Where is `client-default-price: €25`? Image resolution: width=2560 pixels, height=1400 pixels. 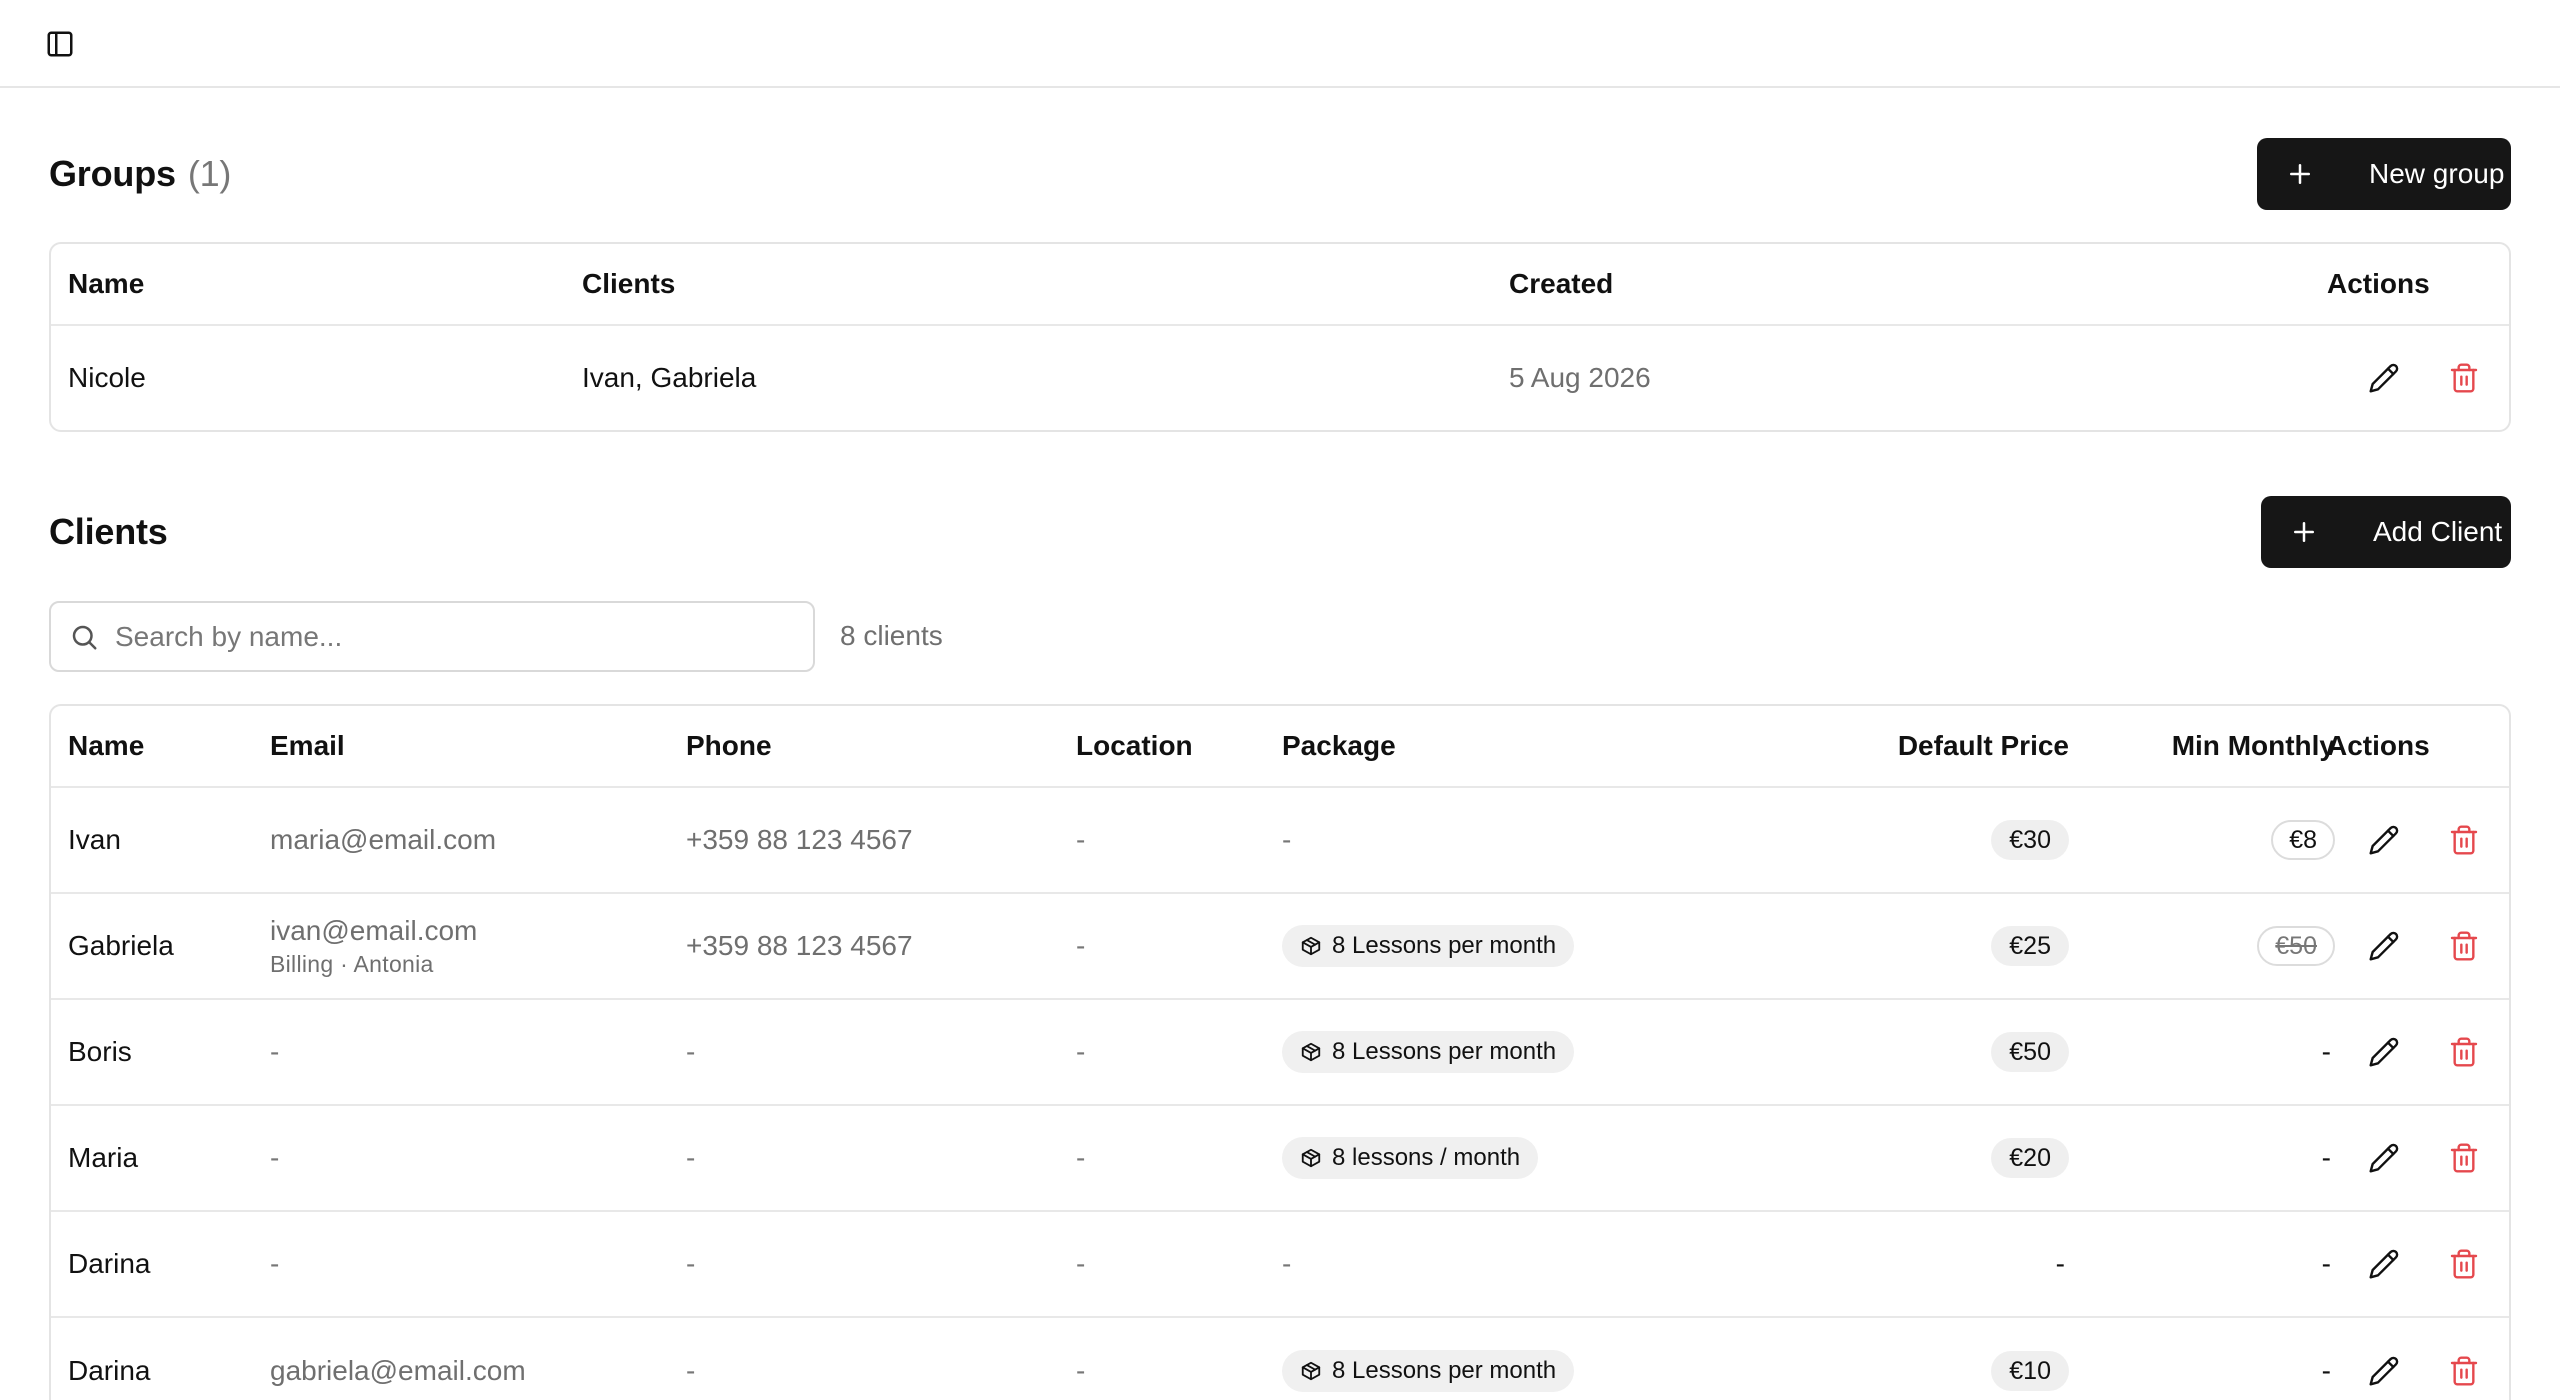 client-default-price: €25 is located at coordinates (2030, 946).